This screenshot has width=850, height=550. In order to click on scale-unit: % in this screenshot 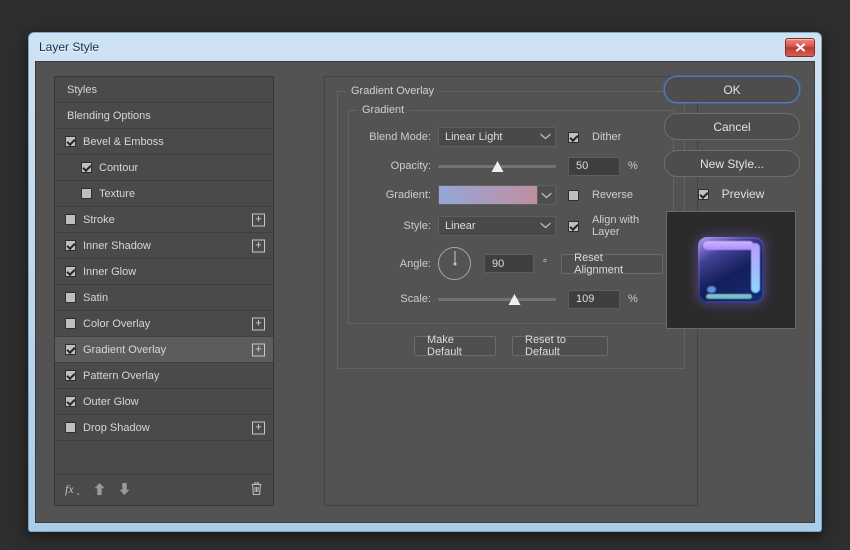, I will do `click(633, 299)`.